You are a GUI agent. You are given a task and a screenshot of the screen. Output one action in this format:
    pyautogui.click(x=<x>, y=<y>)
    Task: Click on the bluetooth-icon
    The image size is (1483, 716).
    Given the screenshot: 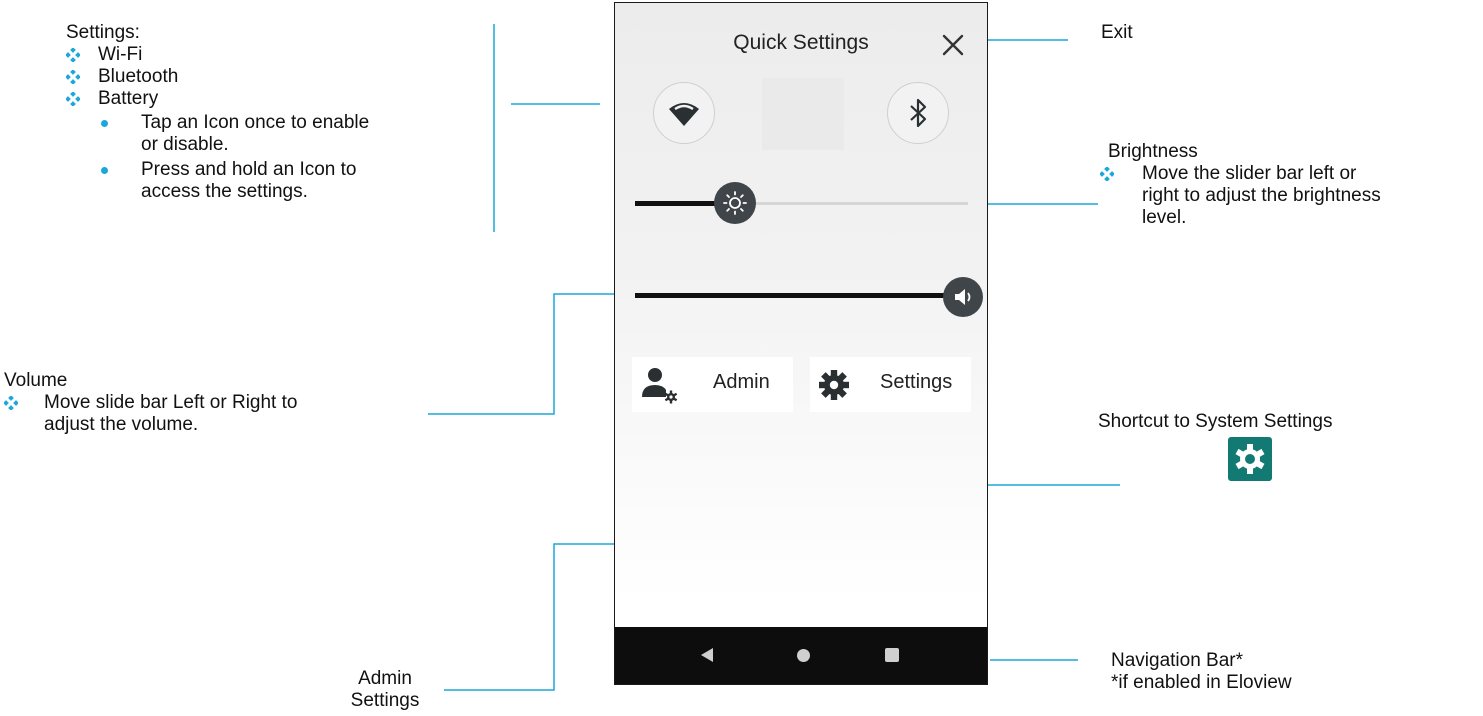 What is the action you would take?
    pyautogui.click(x=918, y=113)
    